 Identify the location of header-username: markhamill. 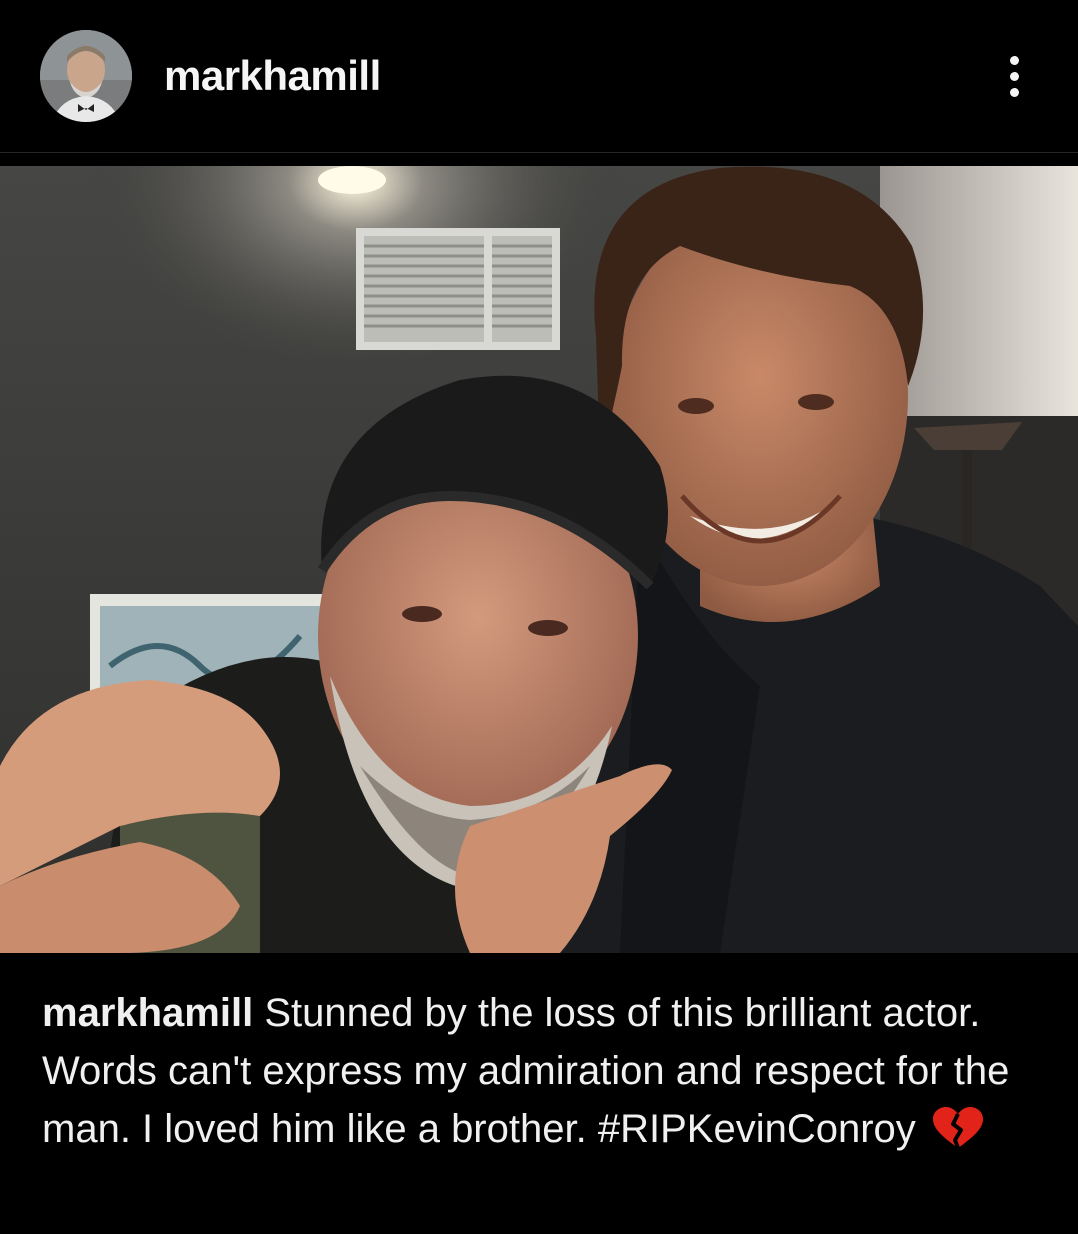
(272, 76).